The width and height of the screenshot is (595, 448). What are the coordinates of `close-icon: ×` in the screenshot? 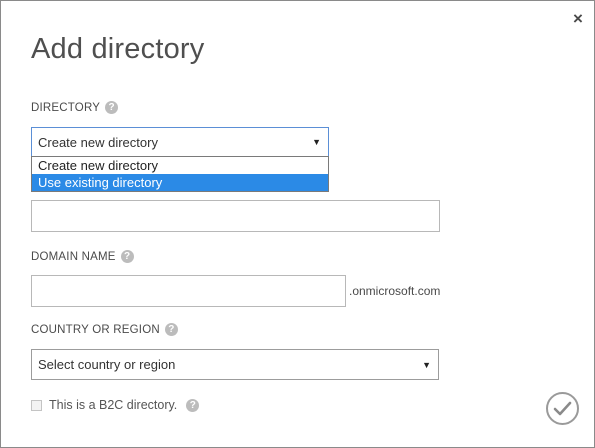 It's located at (578, 19).